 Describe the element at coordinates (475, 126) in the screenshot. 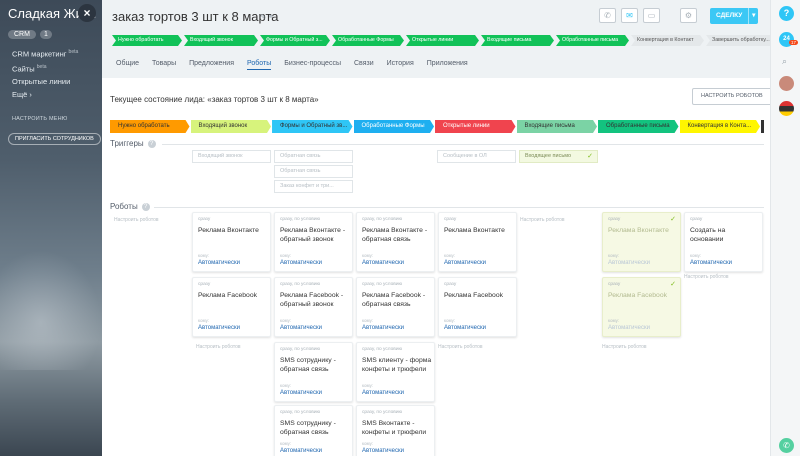

I see `stage-column-header: Открытые линии` at that location.